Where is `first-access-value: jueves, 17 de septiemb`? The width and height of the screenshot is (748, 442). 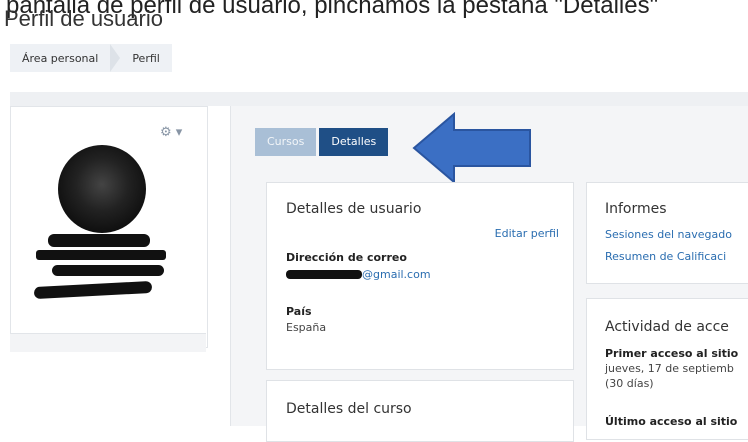 first-access-value: jueves, 17 de septiemb is located at coordinates (669, 368).